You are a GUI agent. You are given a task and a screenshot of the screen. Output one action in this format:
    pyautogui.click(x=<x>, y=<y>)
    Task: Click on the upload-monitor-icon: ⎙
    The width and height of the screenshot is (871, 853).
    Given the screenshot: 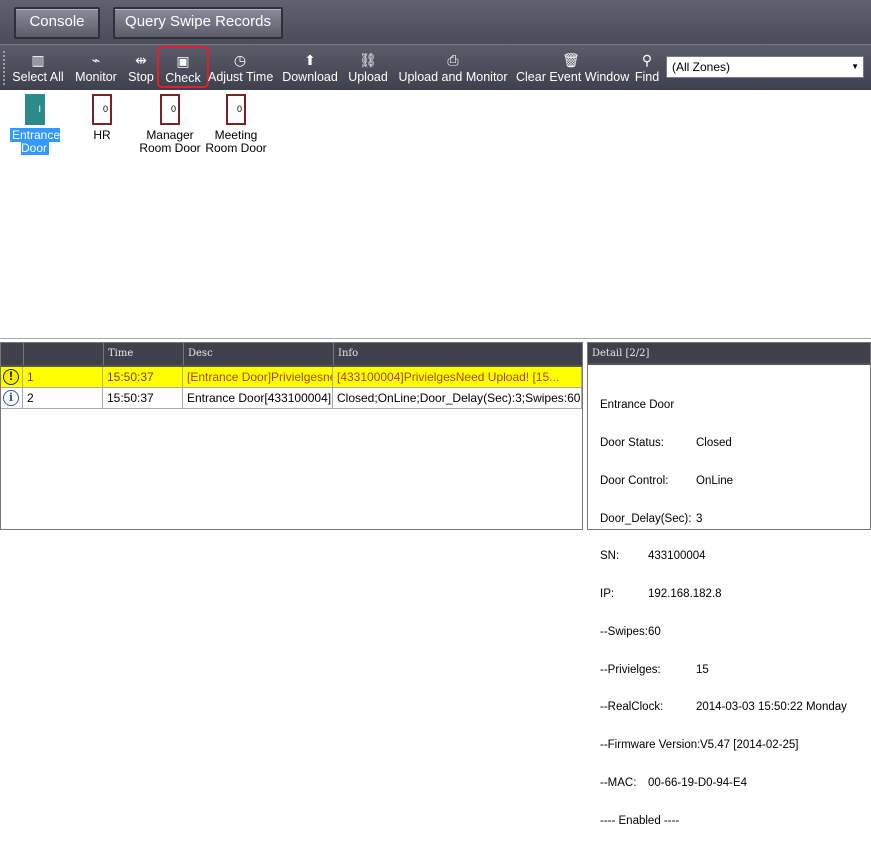 What is the action you would take?
    pyautogui.click(x=453, y=60)
    